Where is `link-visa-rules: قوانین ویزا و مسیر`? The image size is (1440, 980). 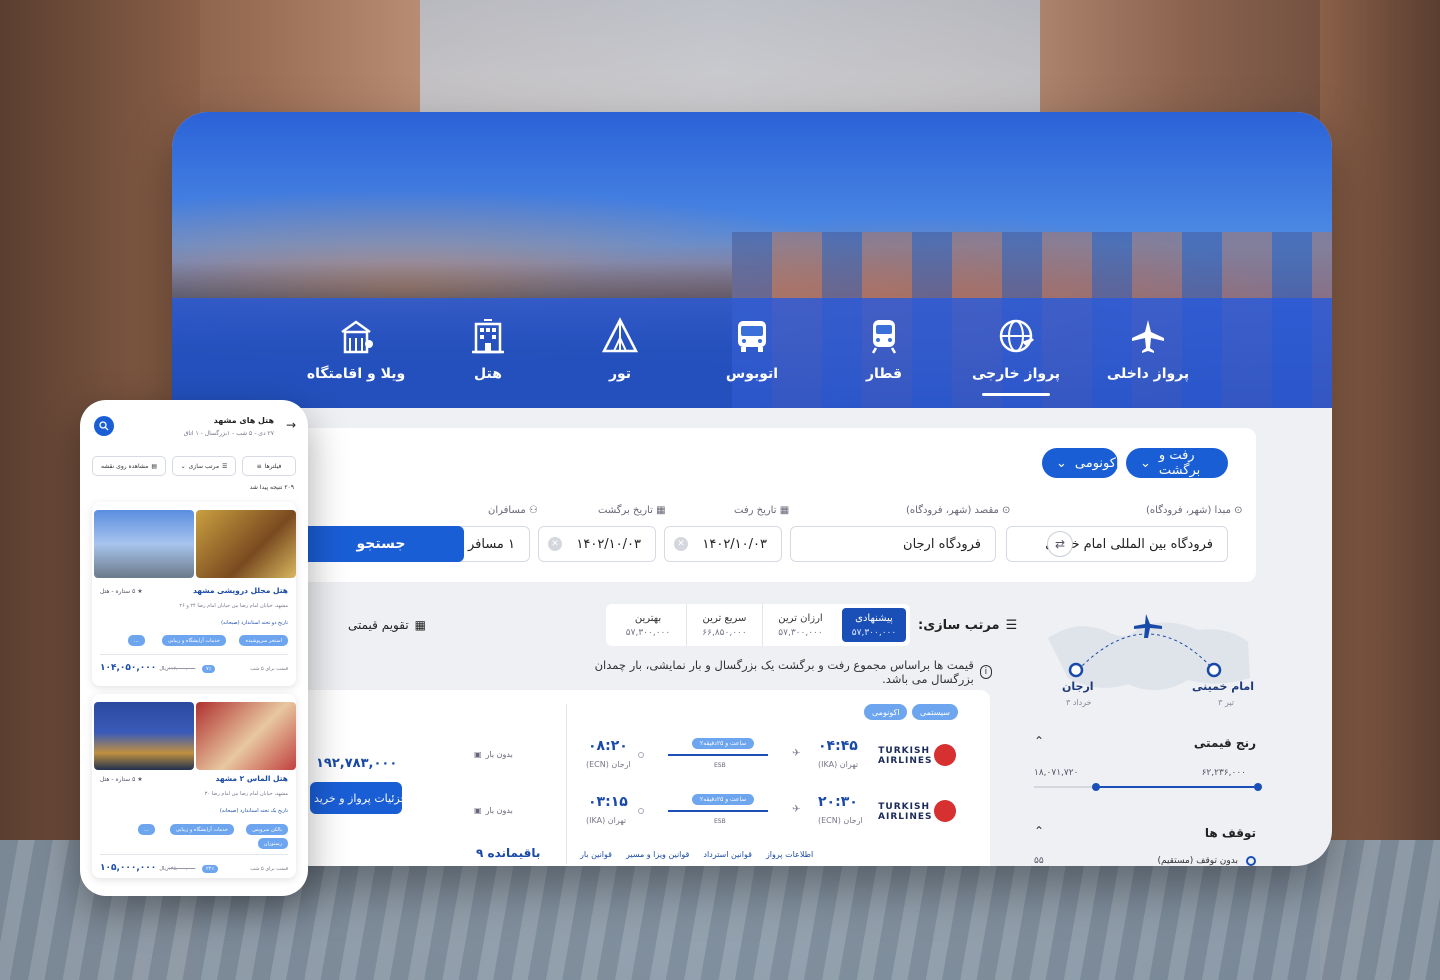
link-visa-rules: قوانین ویزا و مسیر is located at coordinates (657, 854).